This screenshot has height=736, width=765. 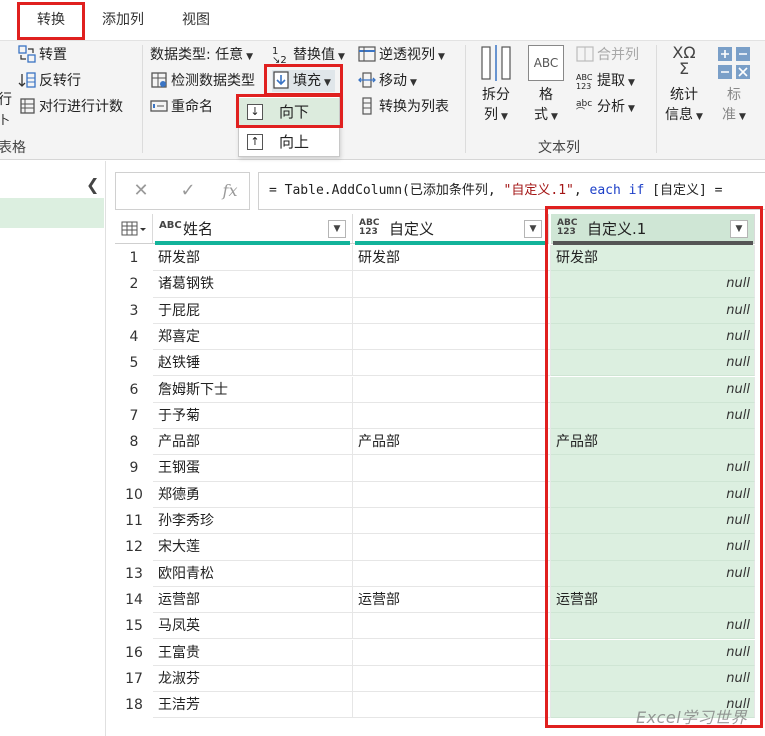 What do you see at coordinates (134, 705) in the screenshot?
I see `row-number: 18` at bounding box center [134, 705].